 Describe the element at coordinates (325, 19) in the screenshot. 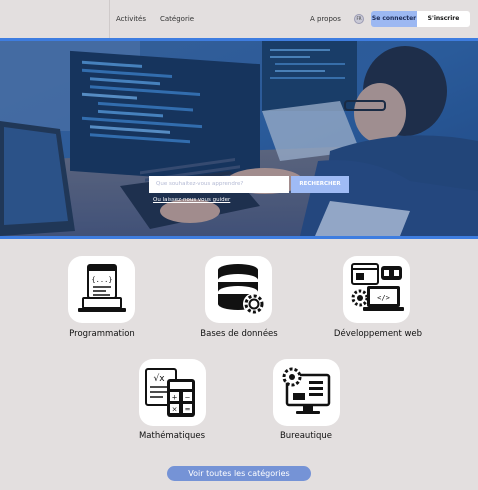

I see `nav-about-link: A propos` at that location.